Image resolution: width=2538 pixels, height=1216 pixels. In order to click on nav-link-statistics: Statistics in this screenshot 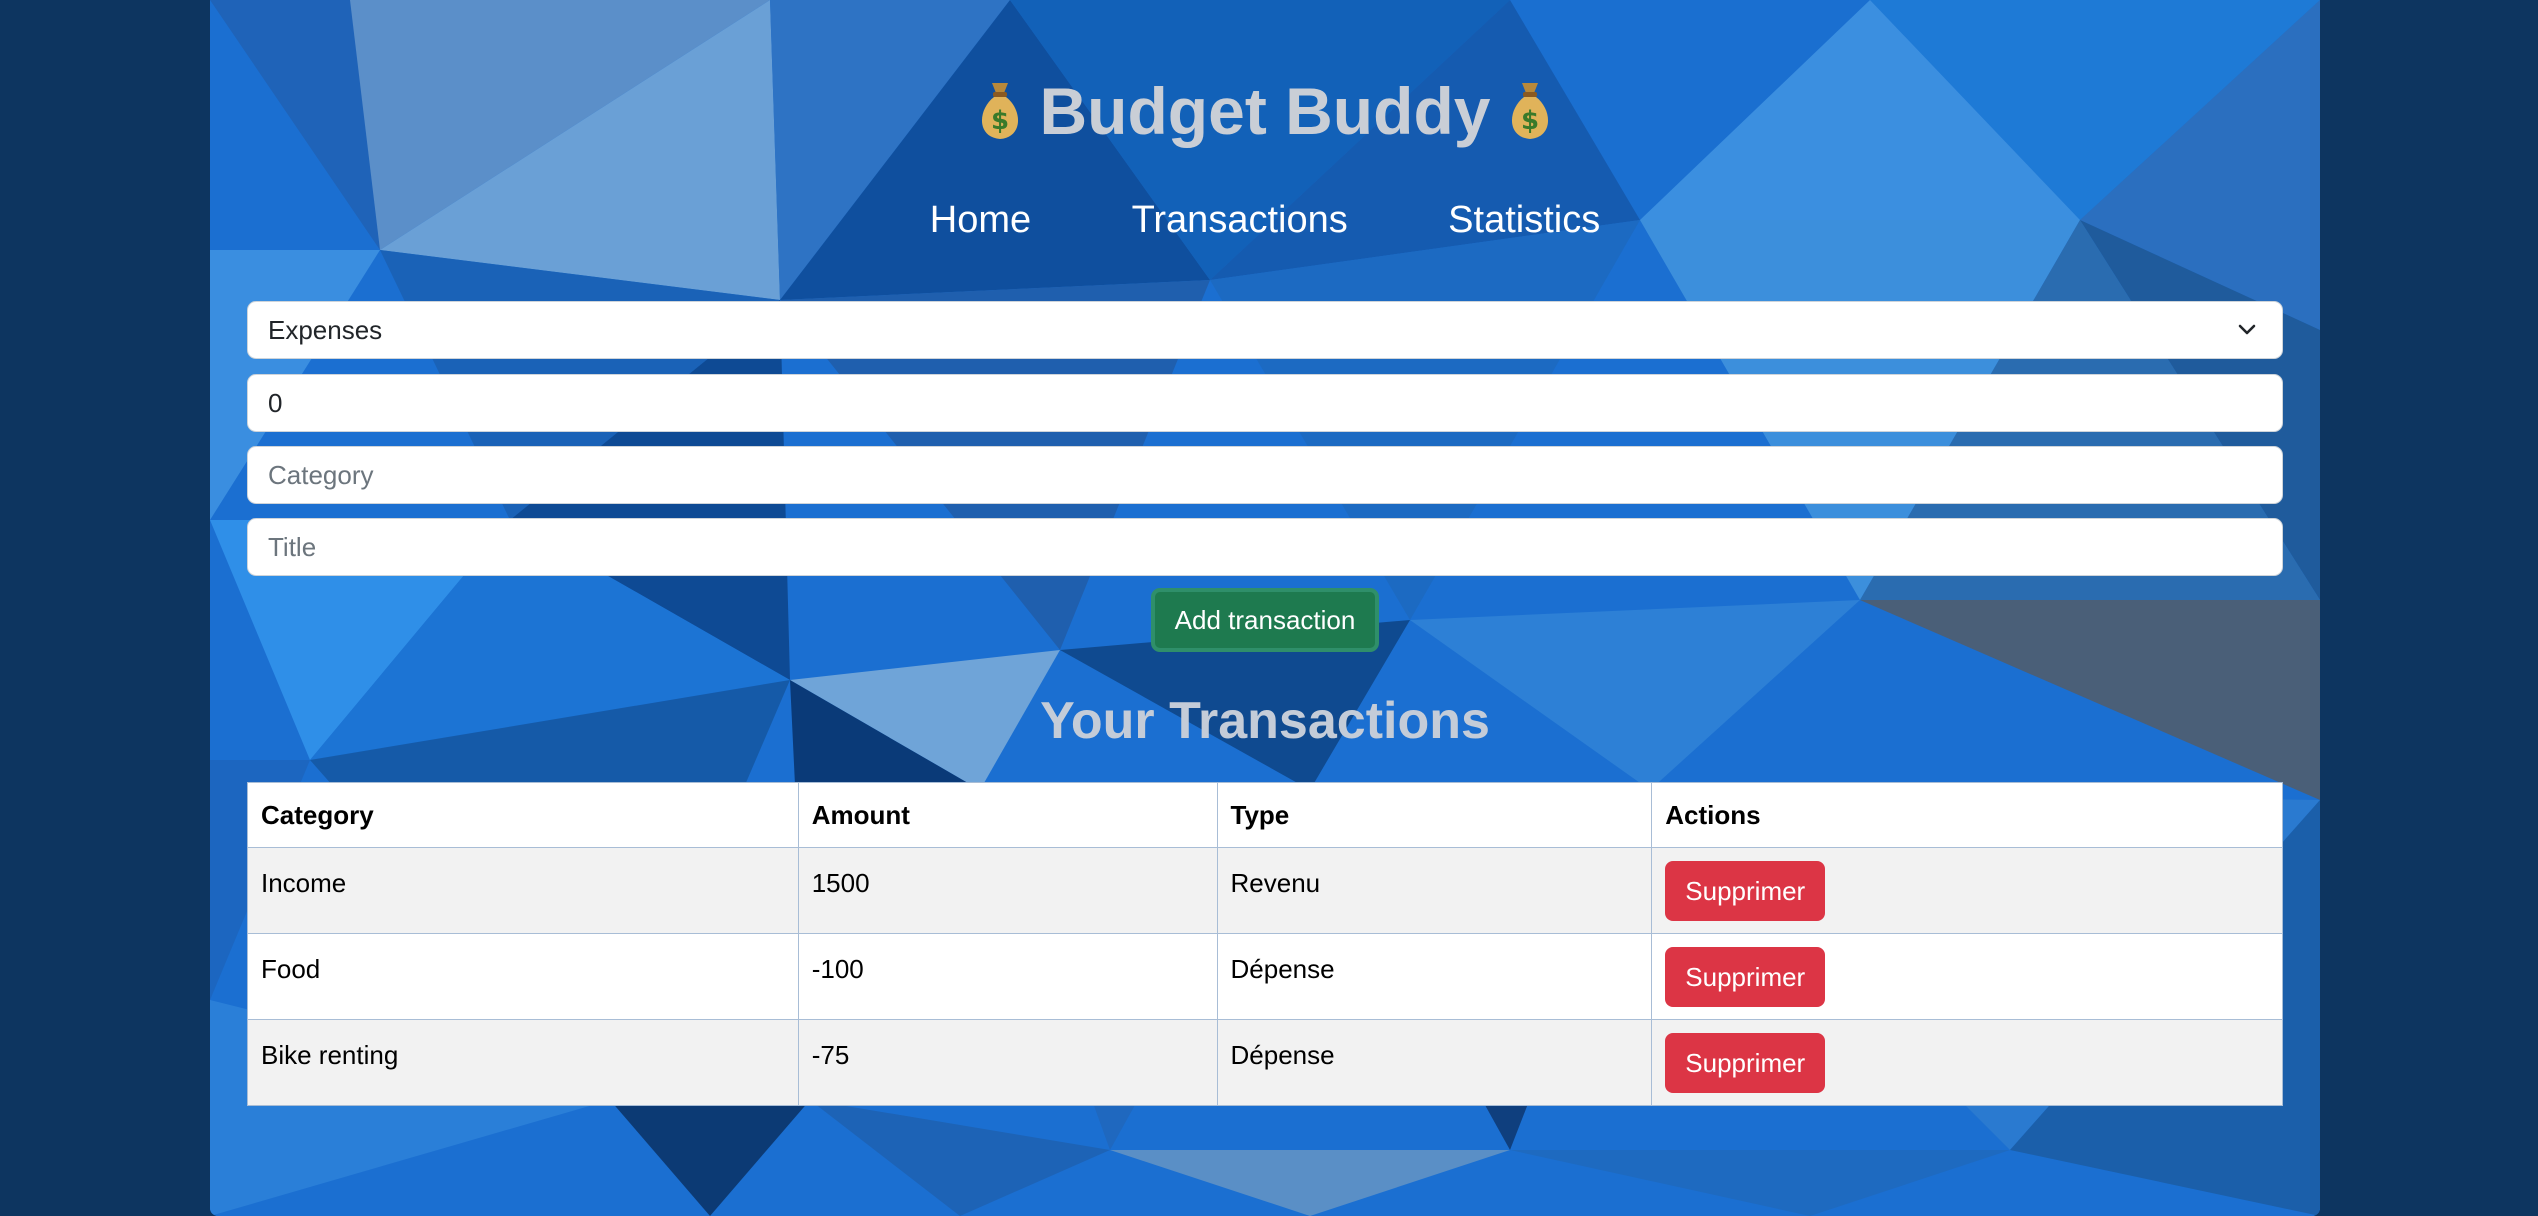, I will do `click(1524, 220)`.